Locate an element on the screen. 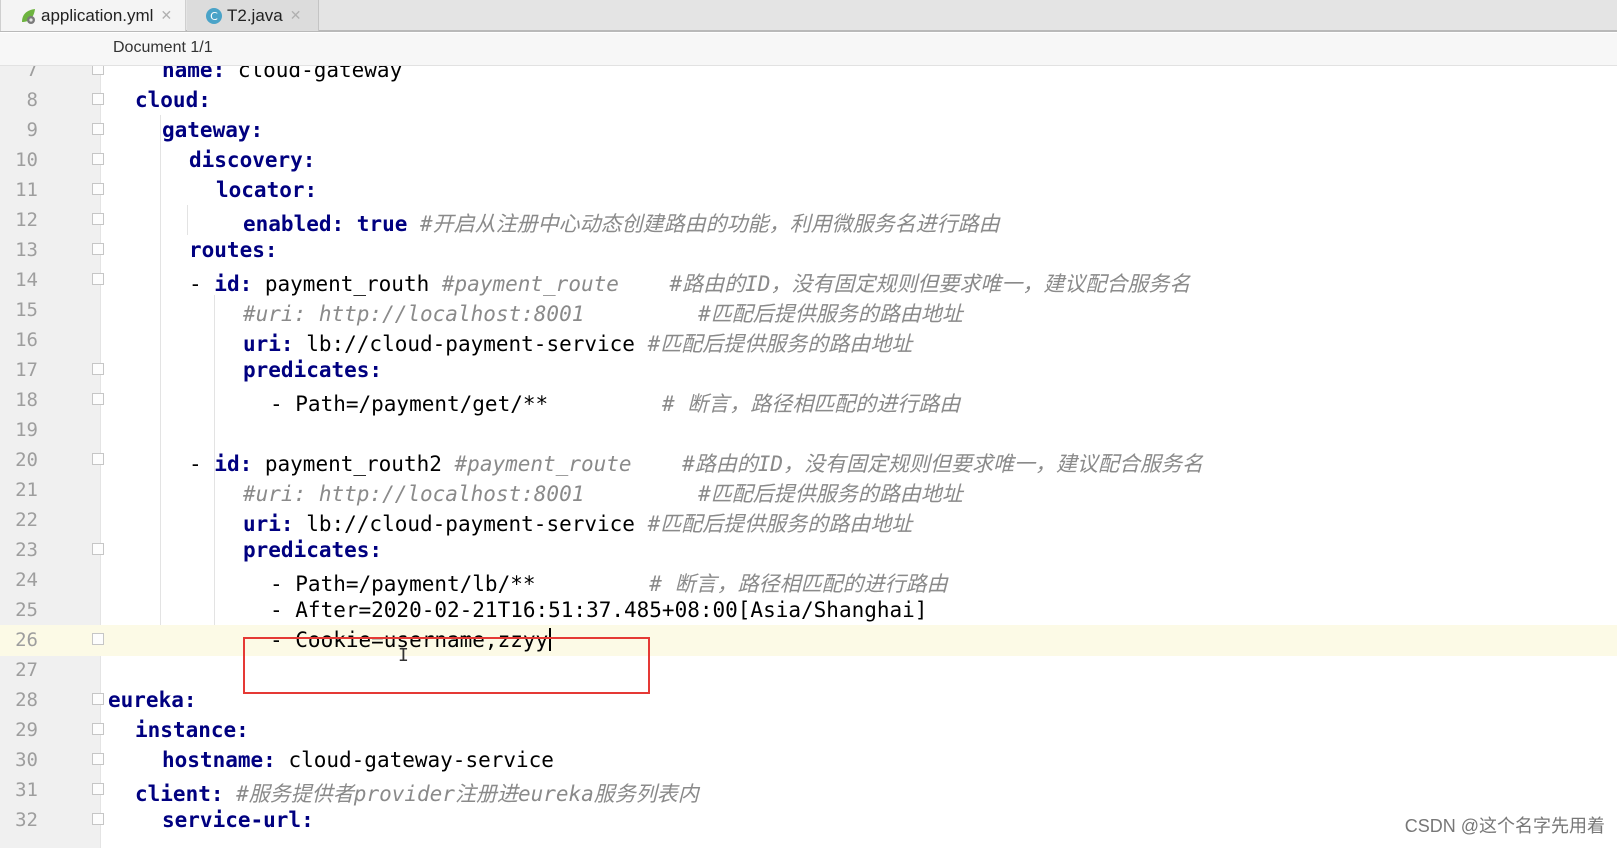 Image resolution: width=1617 pixels, height=848 pixels. line-number: 23 is located at coordinates (26, 550).